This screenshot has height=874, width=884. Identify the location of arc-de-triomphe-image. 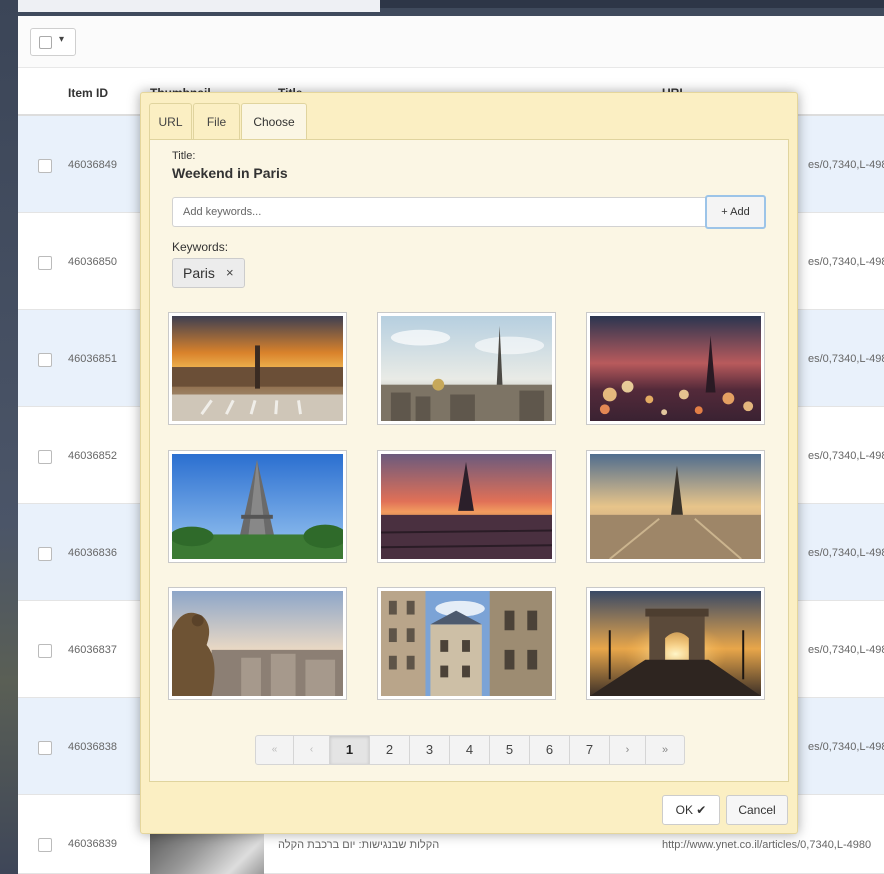
(675, 643).